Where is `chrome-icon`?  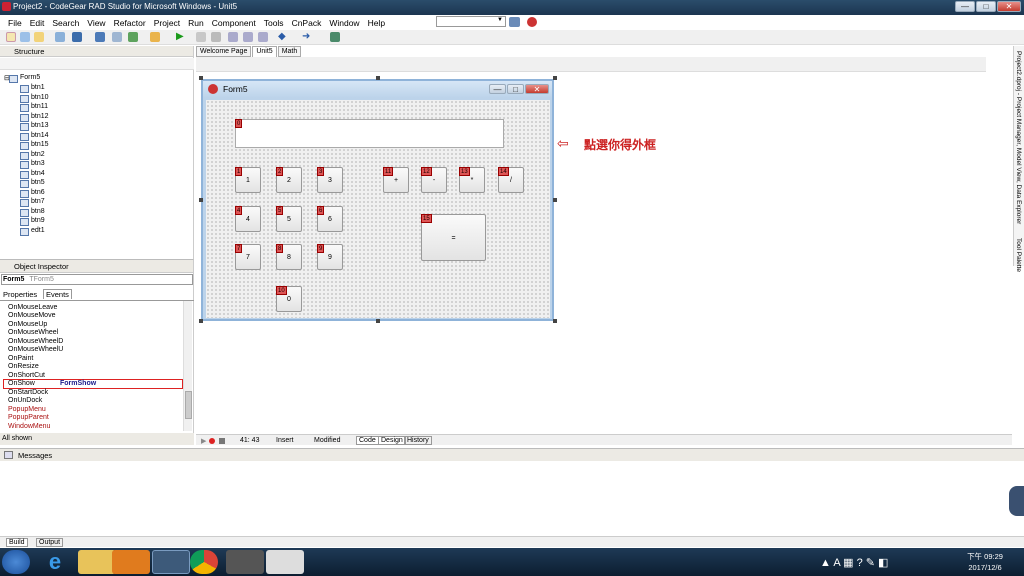 chrome-icon is located at coordinates (204, 562).